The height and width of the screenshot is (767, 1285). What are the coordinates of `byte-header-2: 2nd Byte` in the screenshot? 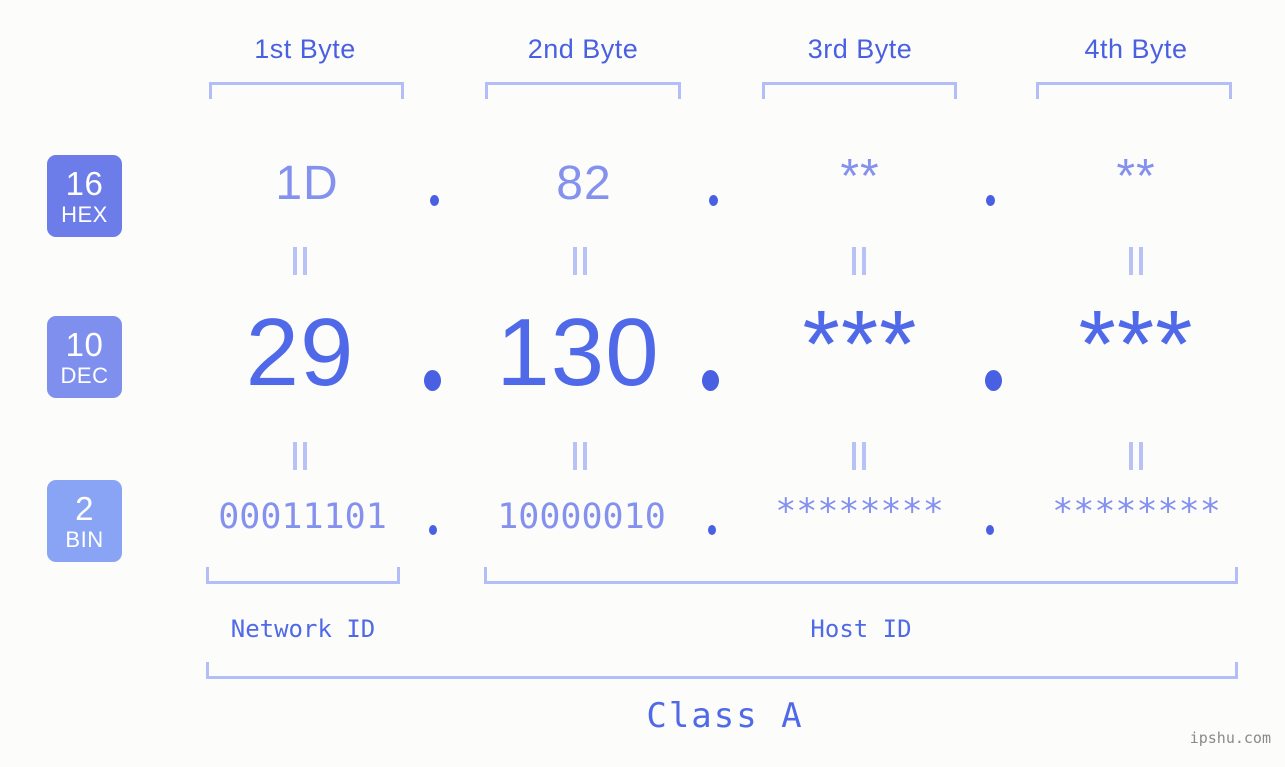 It's located at (583, 49).